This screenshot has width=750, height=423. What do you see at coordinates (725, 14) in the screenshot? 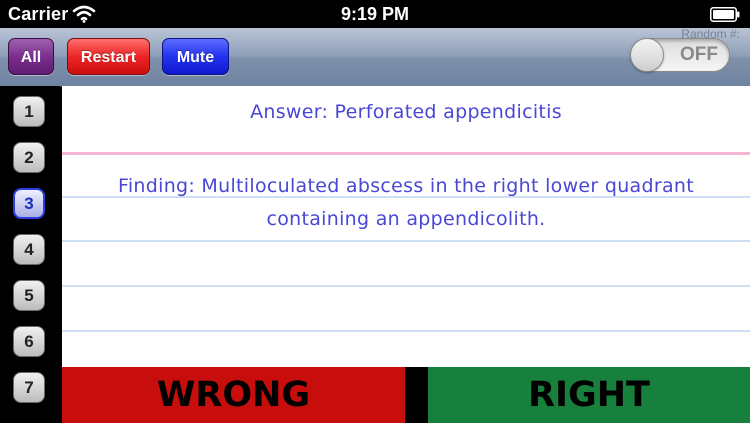
I see `battery-icon` at bounding box center [725, 14].